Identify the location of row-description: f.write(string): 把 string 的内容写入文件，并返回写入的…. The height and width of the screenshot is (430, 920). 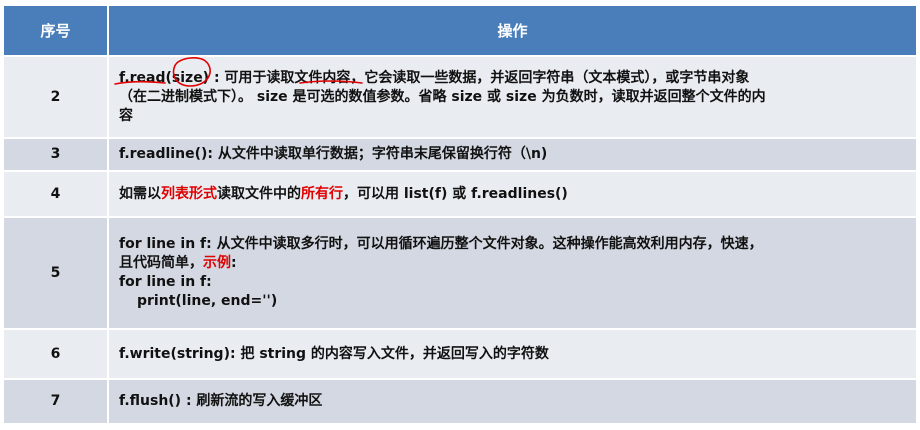
(512, 353).